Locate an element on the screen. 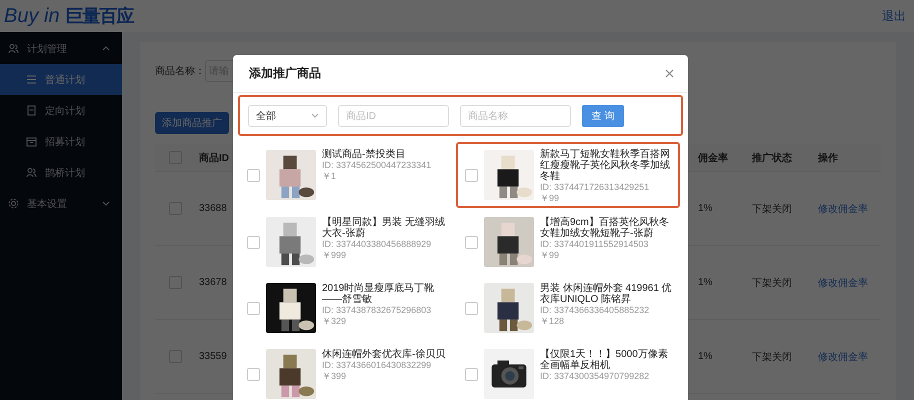 Image resolution: width=914 pixels, height=400 pixels. nav-group: 基本设置 is located at coordinates (61, 203).